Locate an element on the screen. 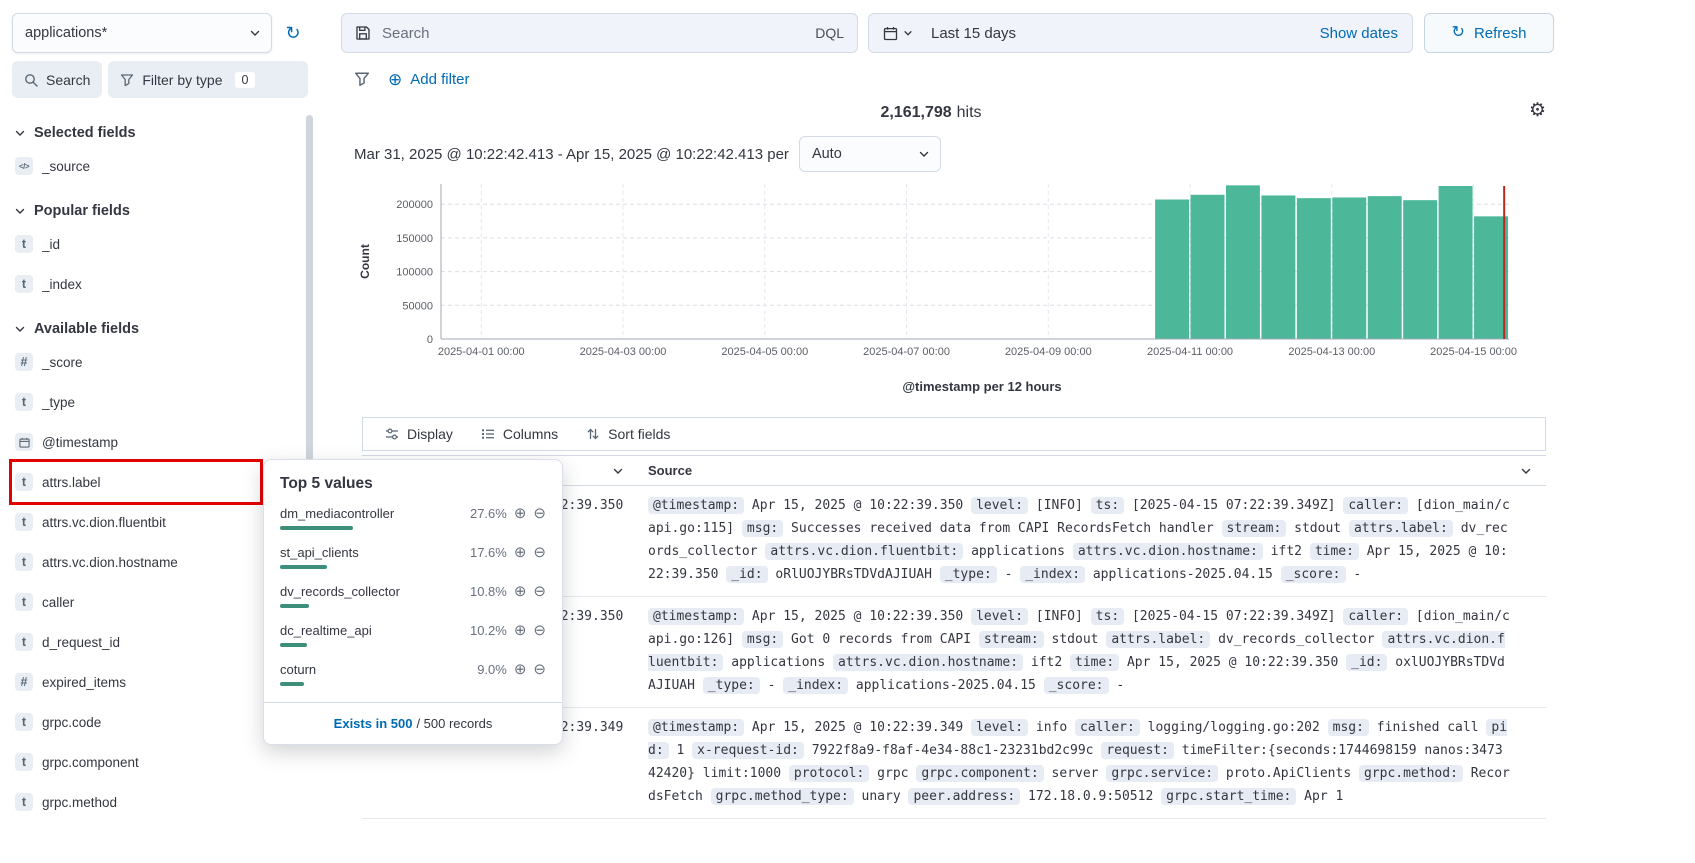 This screenshot has height=863, width=1695. display-button: Display is located at coordinates (419, 434).